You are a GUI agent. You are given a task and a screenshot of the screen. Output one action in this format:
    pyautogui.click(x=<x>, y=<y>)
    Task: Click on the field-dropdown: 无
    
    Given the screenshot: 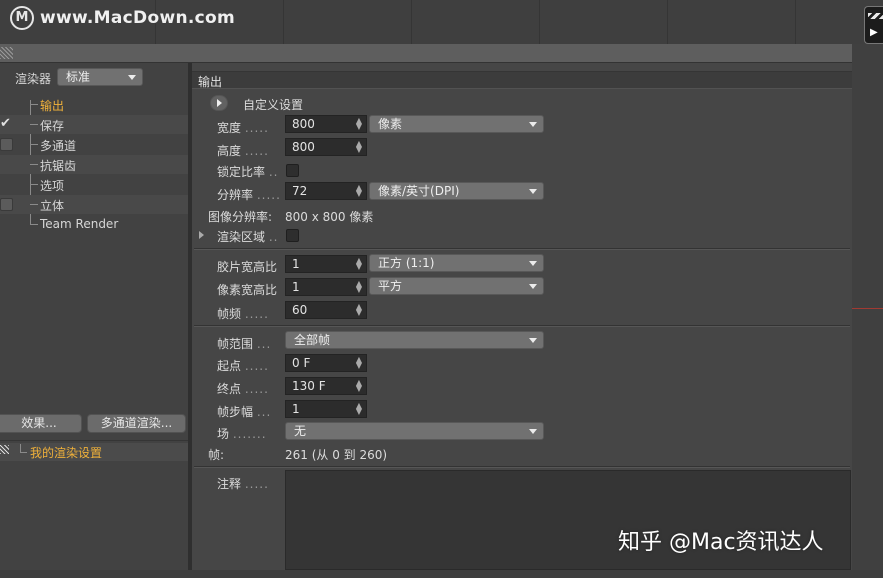 What is the action you would take?
    pyautogui.click(x=414, y=431)
    